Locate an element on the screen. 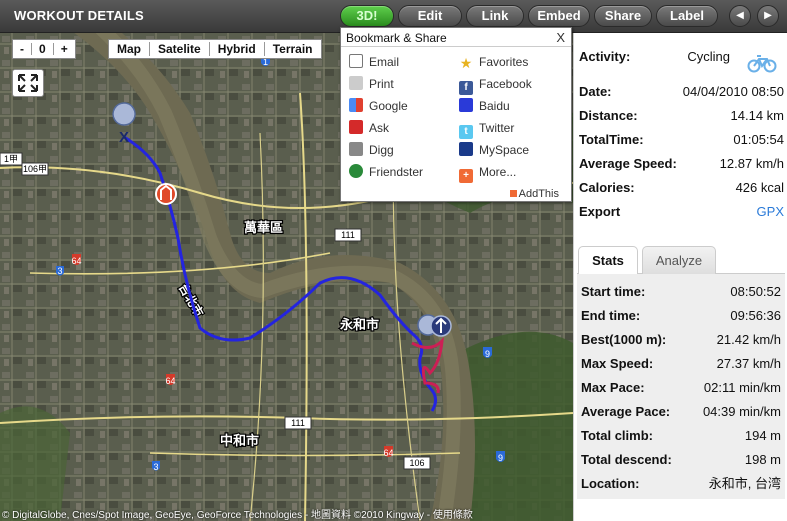 The image size is (787, 521). share-friendster: Friendster is located at coordinates (386, 172).